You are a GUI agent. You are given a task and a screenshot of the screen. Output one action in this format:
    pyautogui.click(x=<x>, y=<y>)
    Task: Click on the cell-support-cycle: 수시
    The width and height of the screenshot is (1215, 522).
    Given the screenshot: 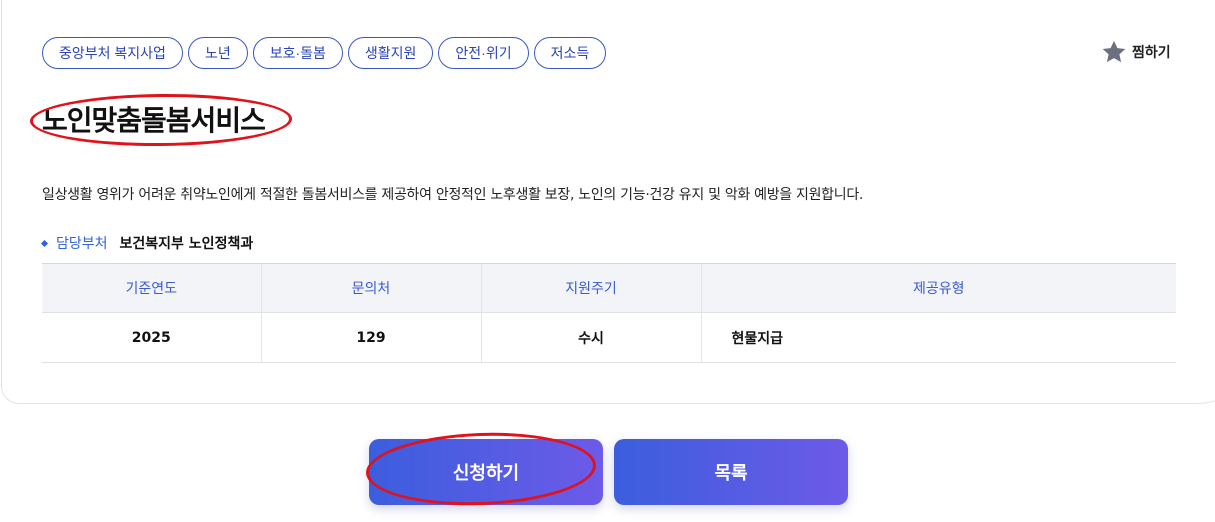 What is the action you would take?
    pyautogui.click(x=590, y=337)
    